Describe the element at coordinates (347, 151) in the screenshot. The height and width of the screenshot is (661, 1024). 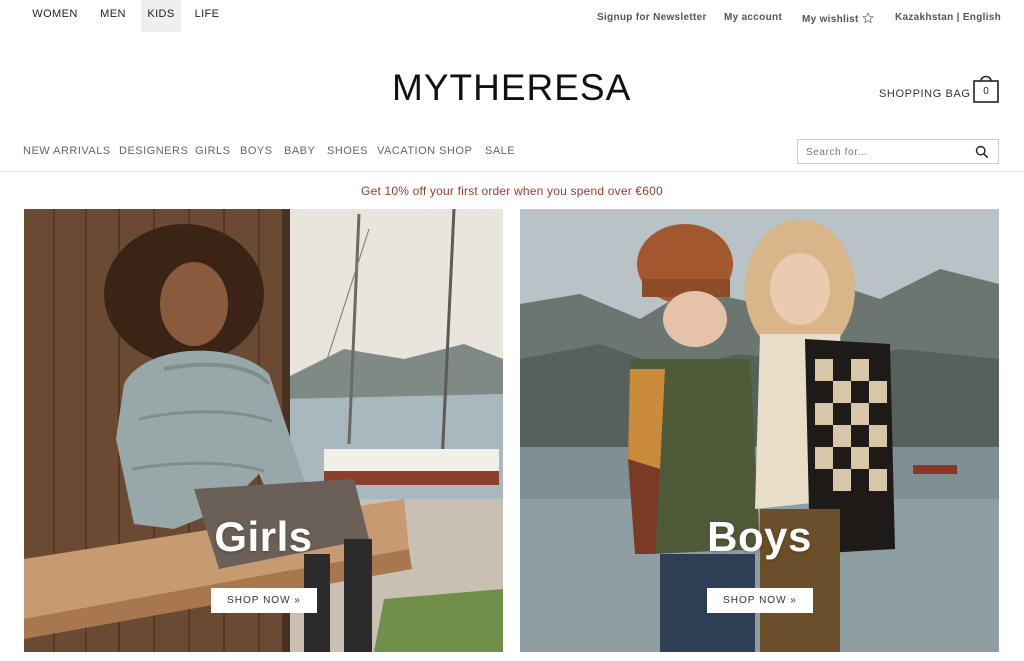
I see `nav-shoes: SHOES` at that location.